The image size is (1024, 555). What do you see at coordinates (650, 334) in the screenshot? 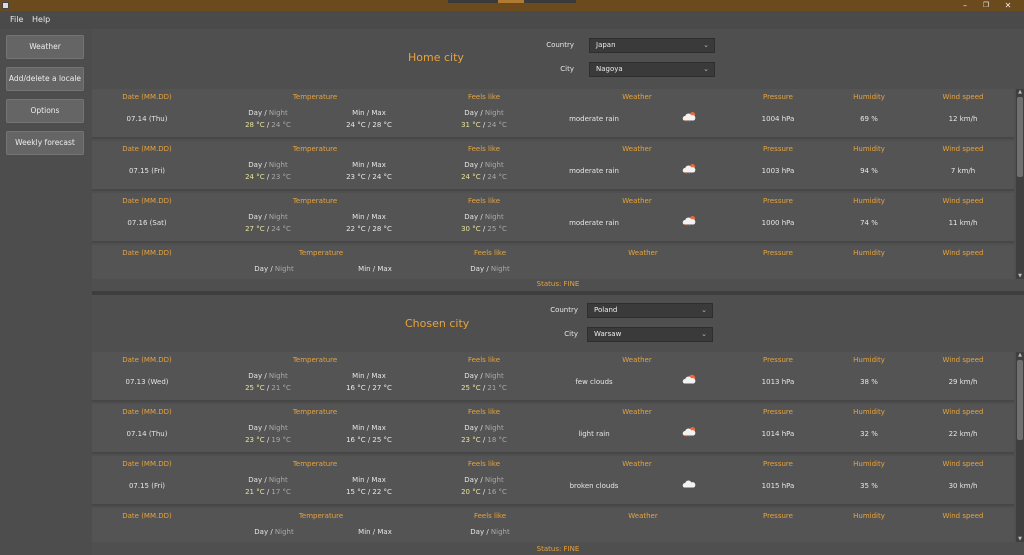
I see `chosen-city-select: Warsaw ⌄` at bounding box center [650, 334].